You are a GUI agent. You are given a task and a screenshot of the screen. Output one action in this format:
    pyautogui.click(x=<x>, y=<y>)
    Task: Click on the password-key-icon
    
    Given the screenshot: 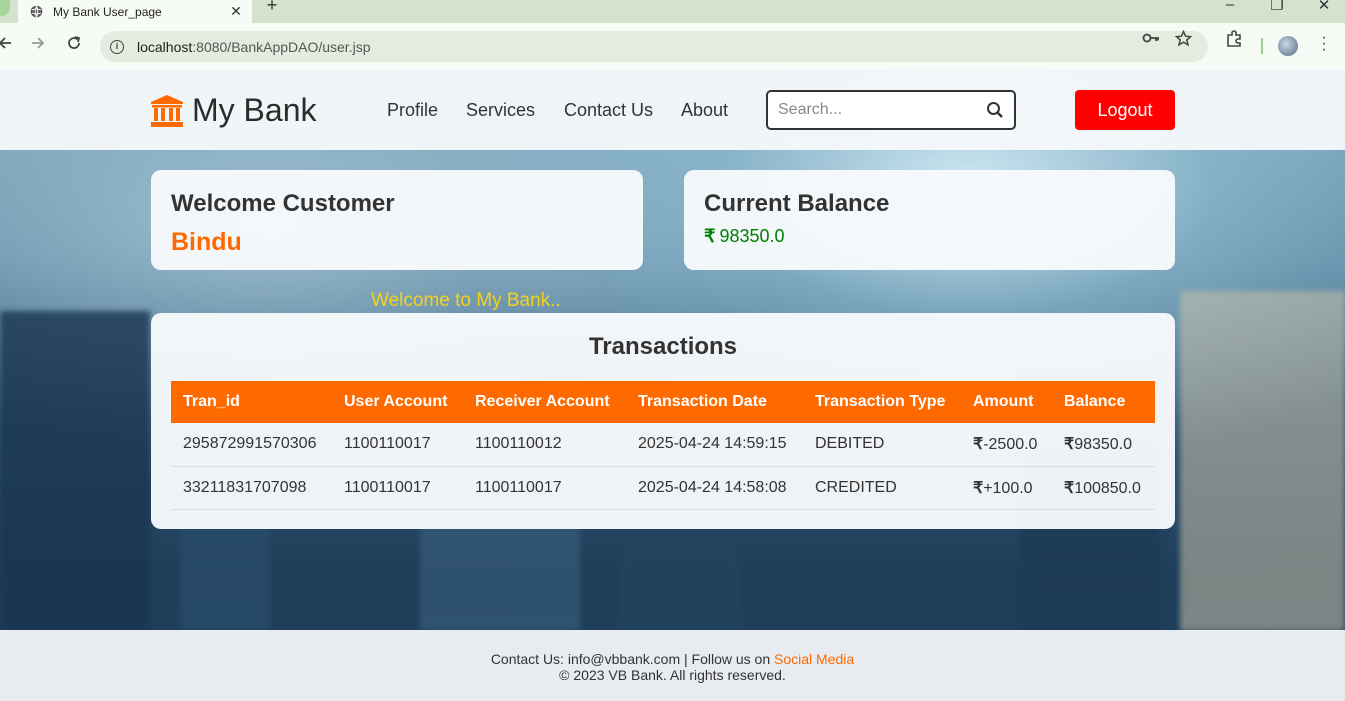 What is the action you would take?
    pyautogui.click(x=1151, y=40)
    